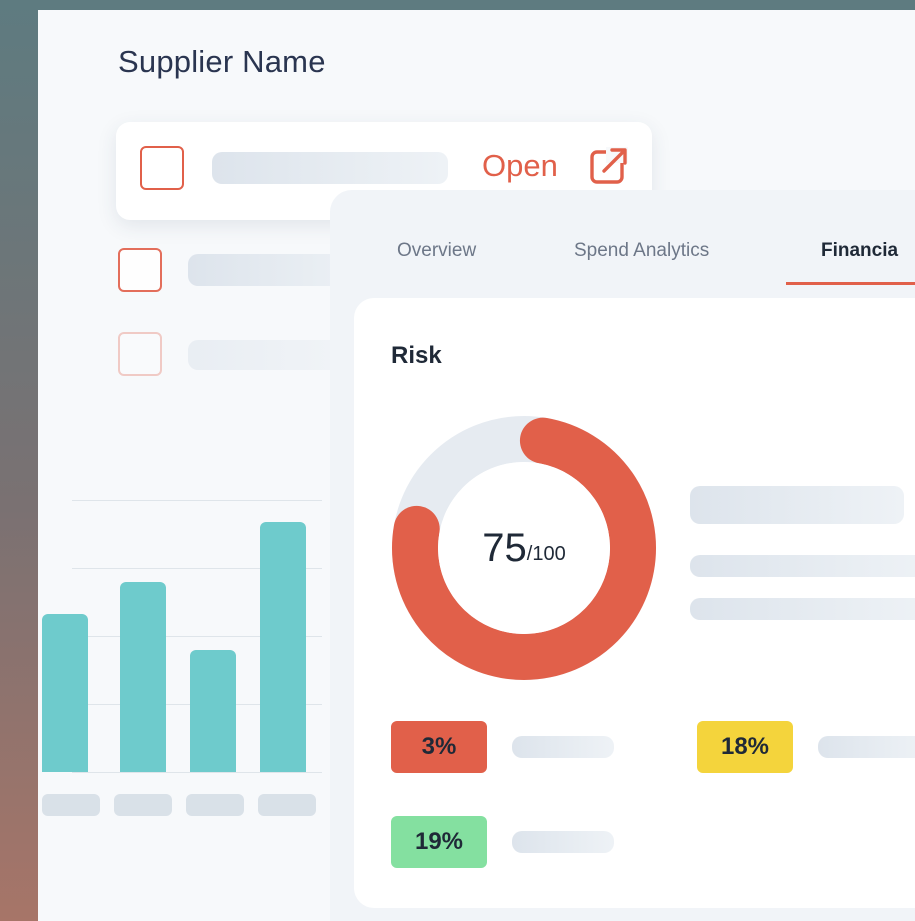 The height and width of the screenshot is (921, 915). I want to click on row-name-placeholder, so click(330, 168).